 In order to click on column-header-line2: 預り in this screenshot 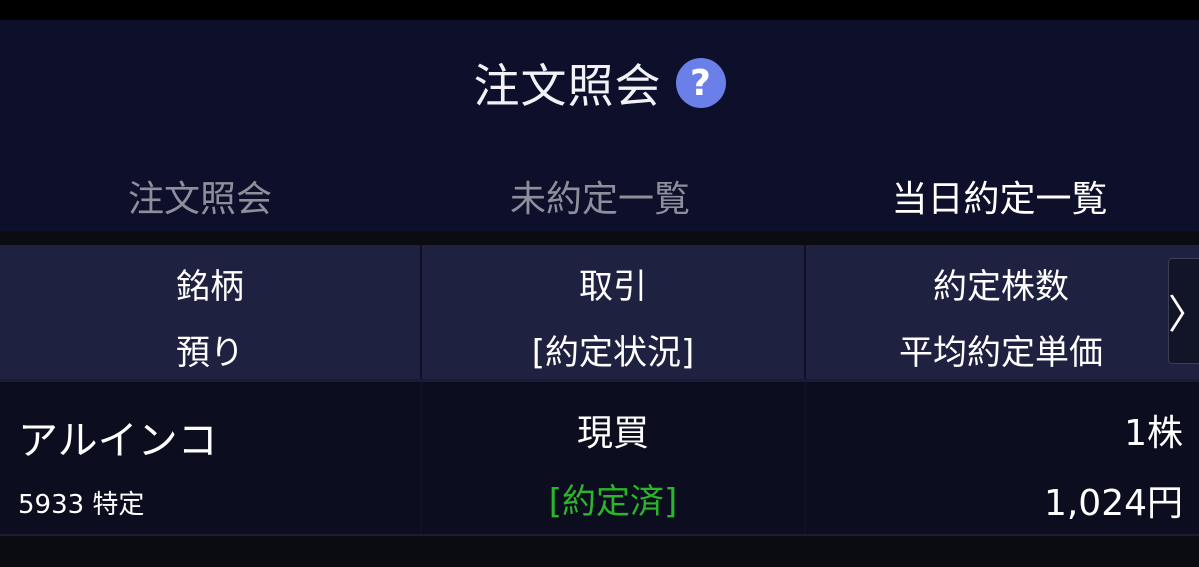, I will do `click(210, 353)`.